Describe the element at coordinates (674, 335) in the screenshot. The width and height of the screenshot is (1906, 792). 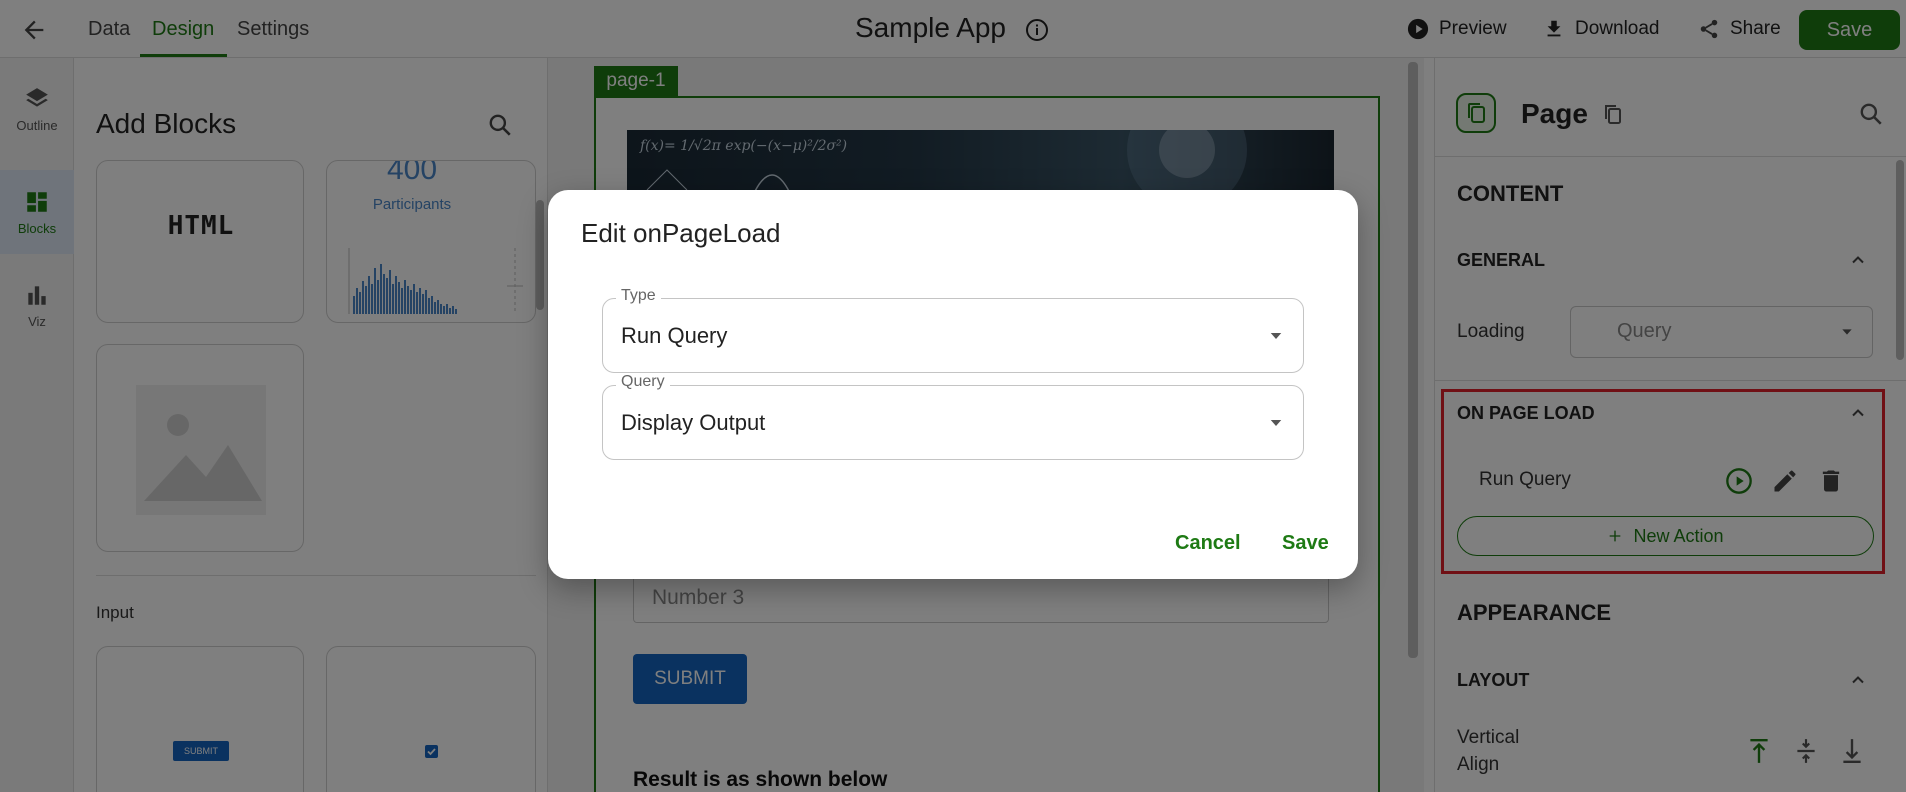
I see `type-select-value: Run Query` at that location.